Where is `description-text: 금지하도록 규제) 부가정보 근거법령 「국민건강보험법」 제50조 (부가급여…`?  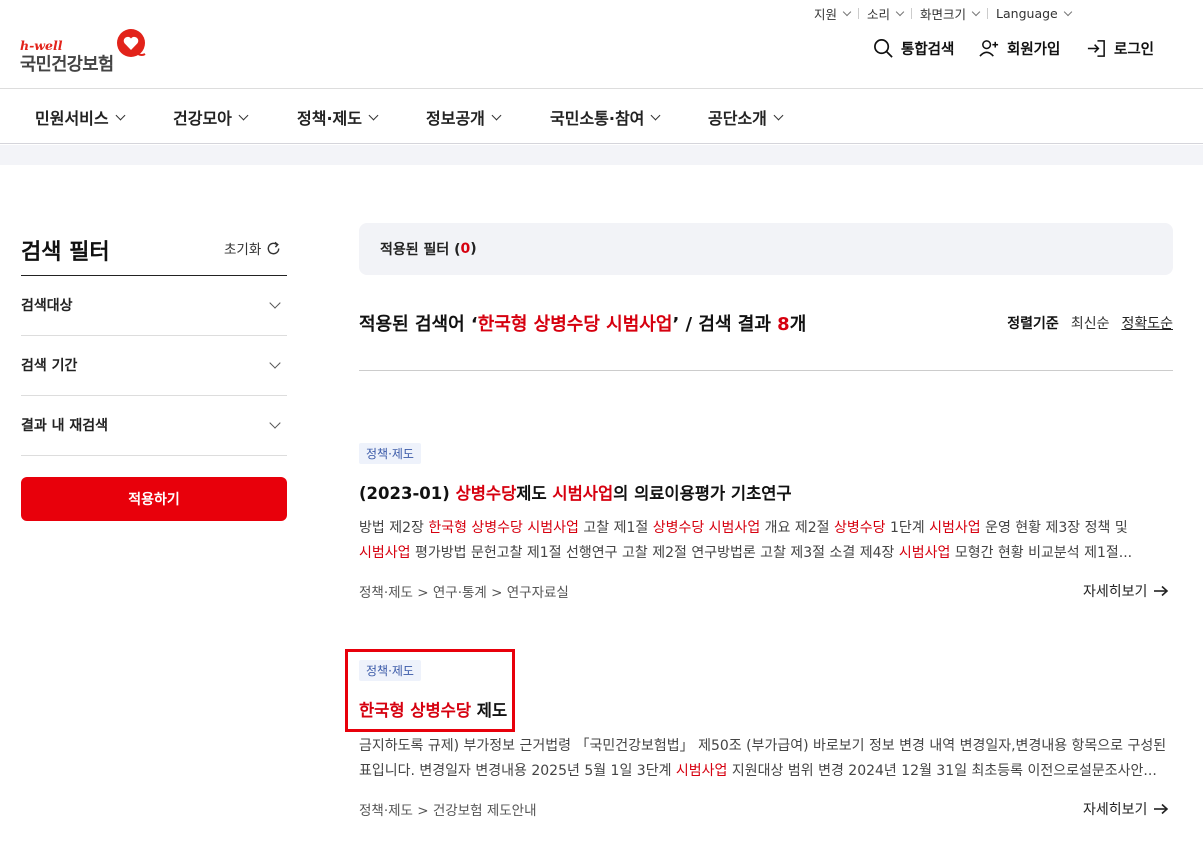
description-text: 금지하도록 규제) 부가정보 근거법령 「국민건강보험법」 제50조 (부가급여… is located at coordinates (763, 746).